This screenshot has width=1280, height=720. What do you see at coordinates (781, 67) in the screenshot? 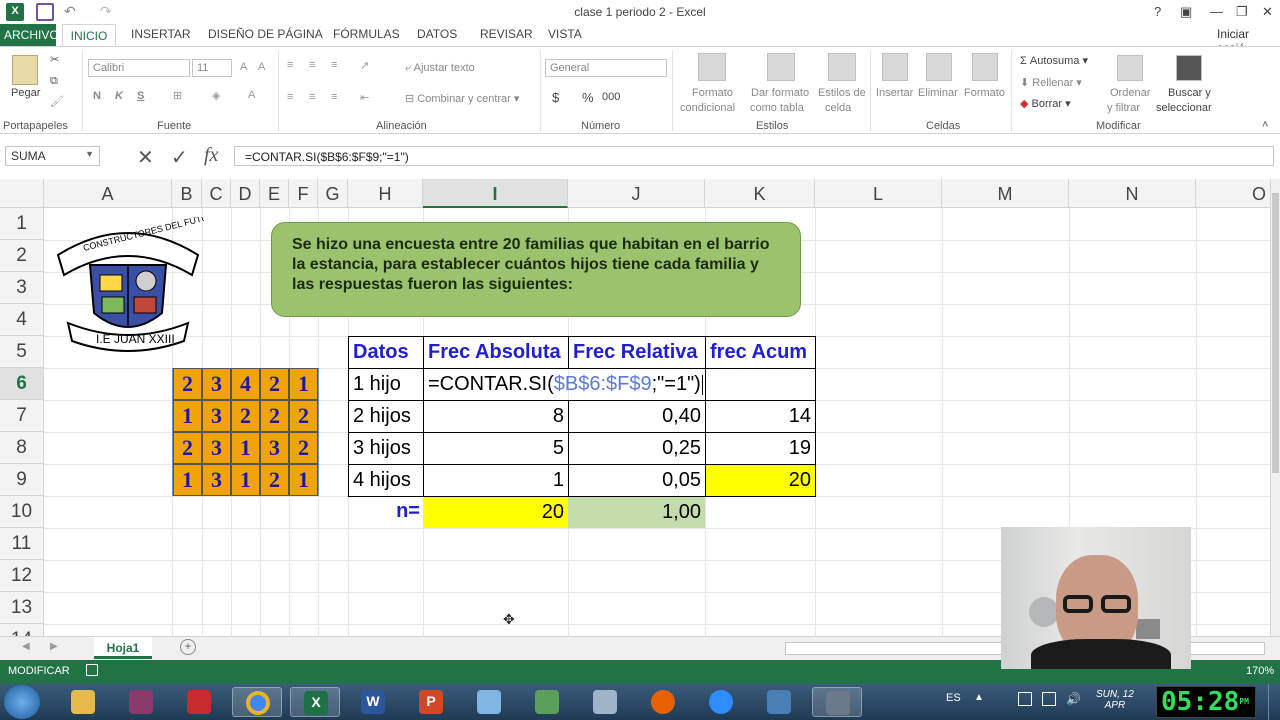
I see `format-table-icon` at bounding box center [781, 67].